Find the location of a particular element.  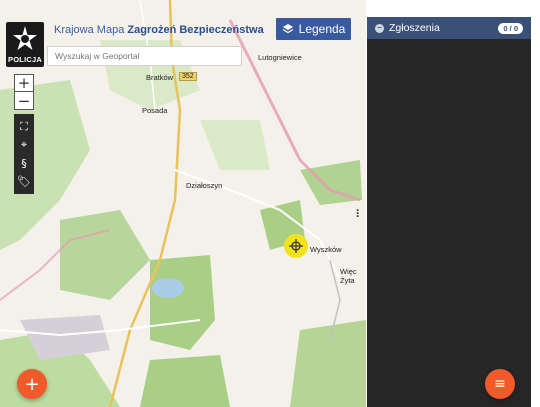

legend-button: Legenda is located at coordinates (313, 29).